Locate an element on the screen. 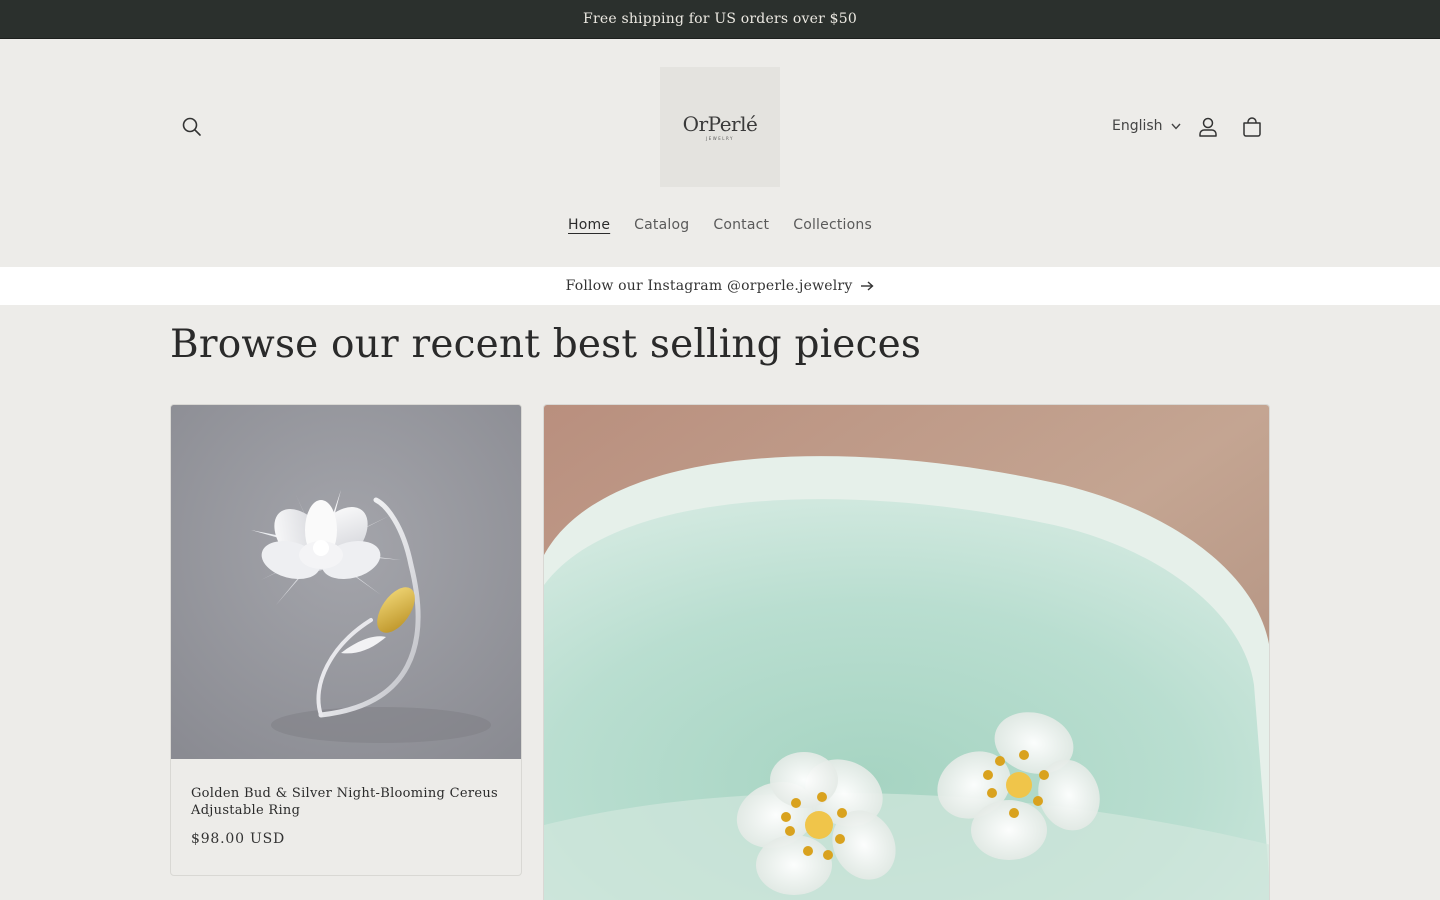  language-selector: English is located at coordinates (1146, 126).